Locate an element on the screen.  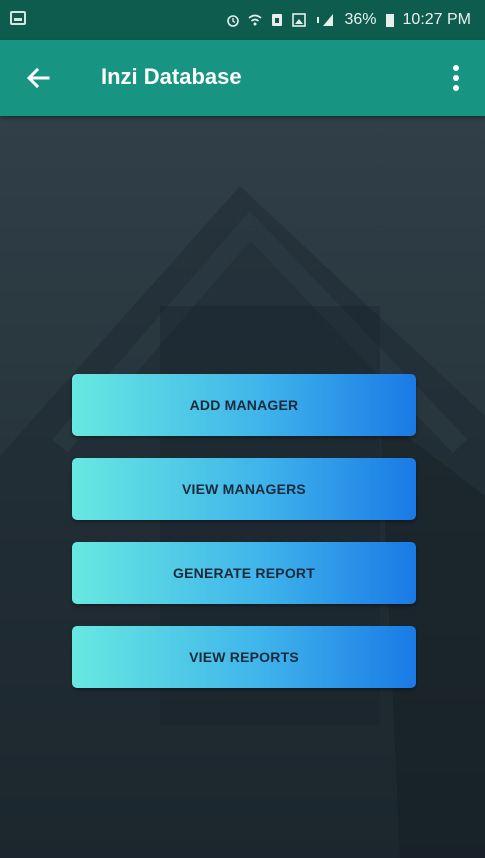
clock: 10:27 PM is located at coordinates (436, 19).